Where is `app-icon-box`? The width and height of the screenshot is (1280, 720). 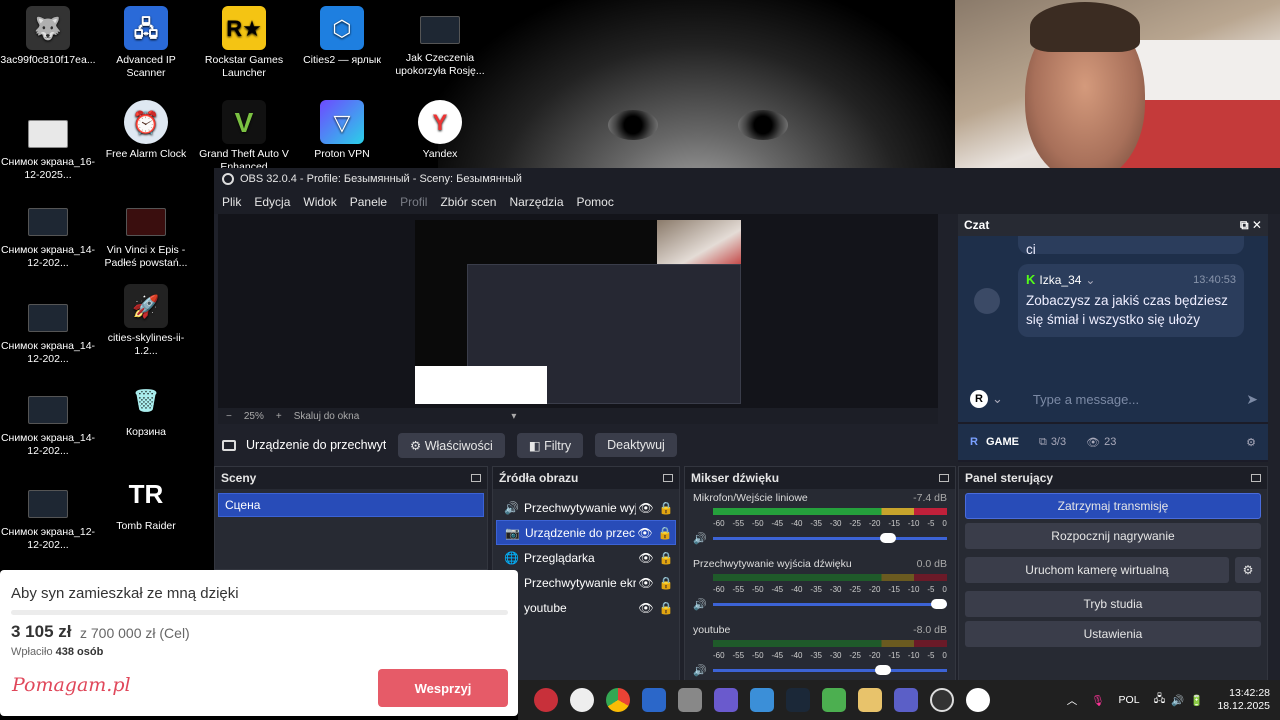
app-icon-box is located at coordinates (690, 700).